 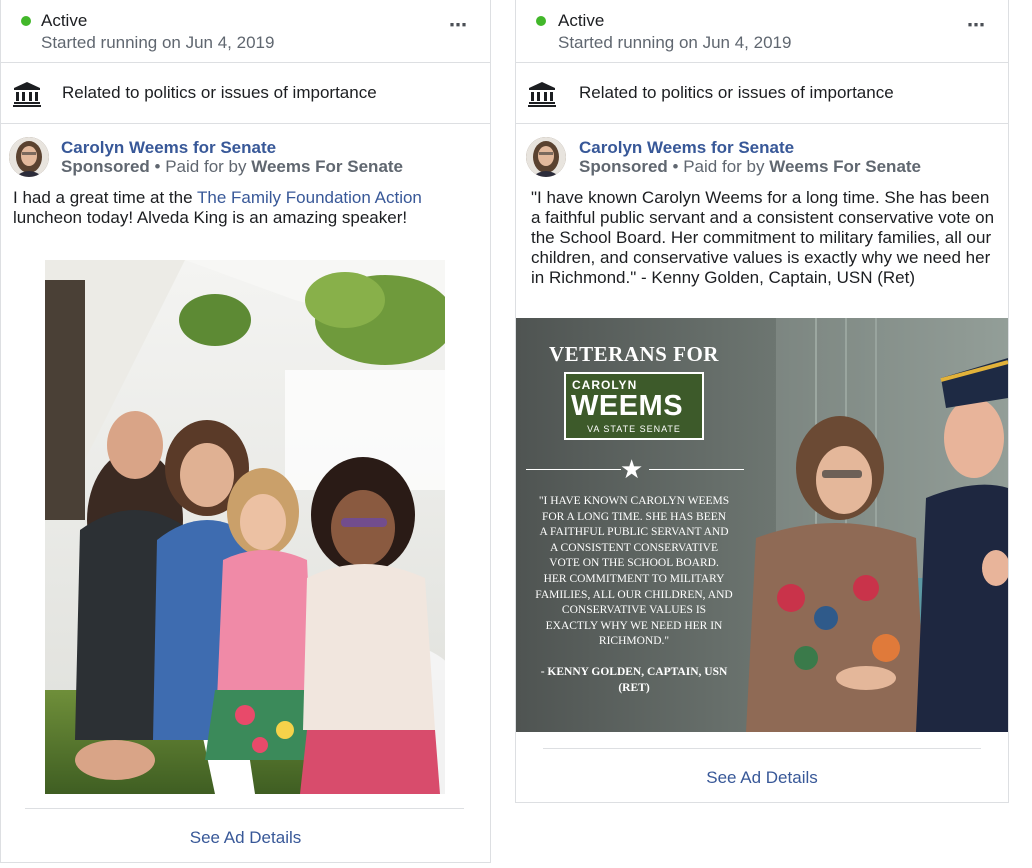 What do you see at coordinates (627, 406) in the screenshot?
I see `logo-last-name: WEEMS` at bounding box center [627, 406].